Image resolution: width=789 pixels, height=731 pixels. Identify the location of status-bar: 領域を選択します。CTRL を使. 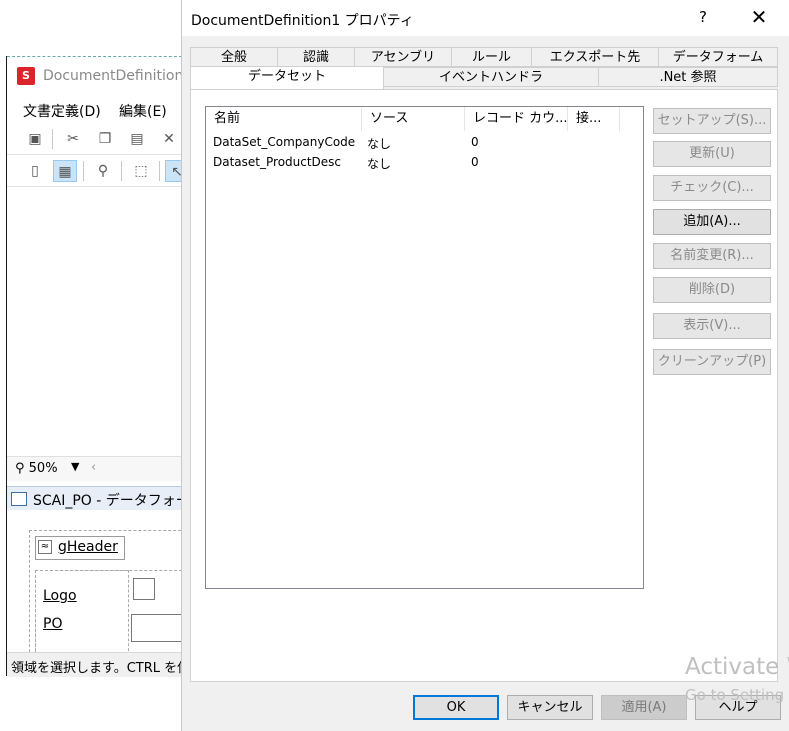
(99, 664).